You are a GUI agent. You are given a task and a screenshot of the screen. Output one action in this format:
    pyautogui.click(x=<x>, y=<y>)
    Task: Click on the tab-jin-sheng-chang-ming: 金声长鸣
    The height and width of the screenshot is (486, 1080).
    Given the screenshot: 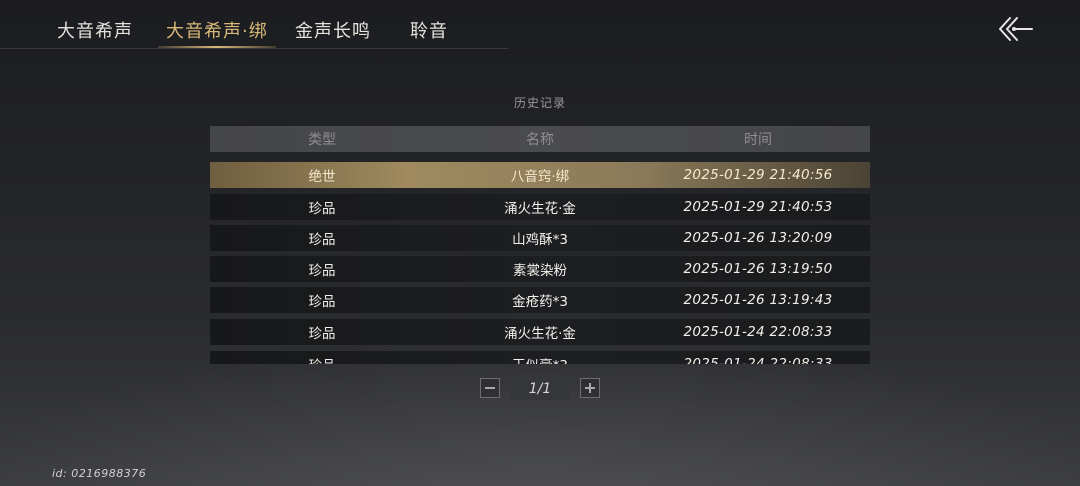 What is the action you would take?
    pyautogui.click(x=333, y=24)
    